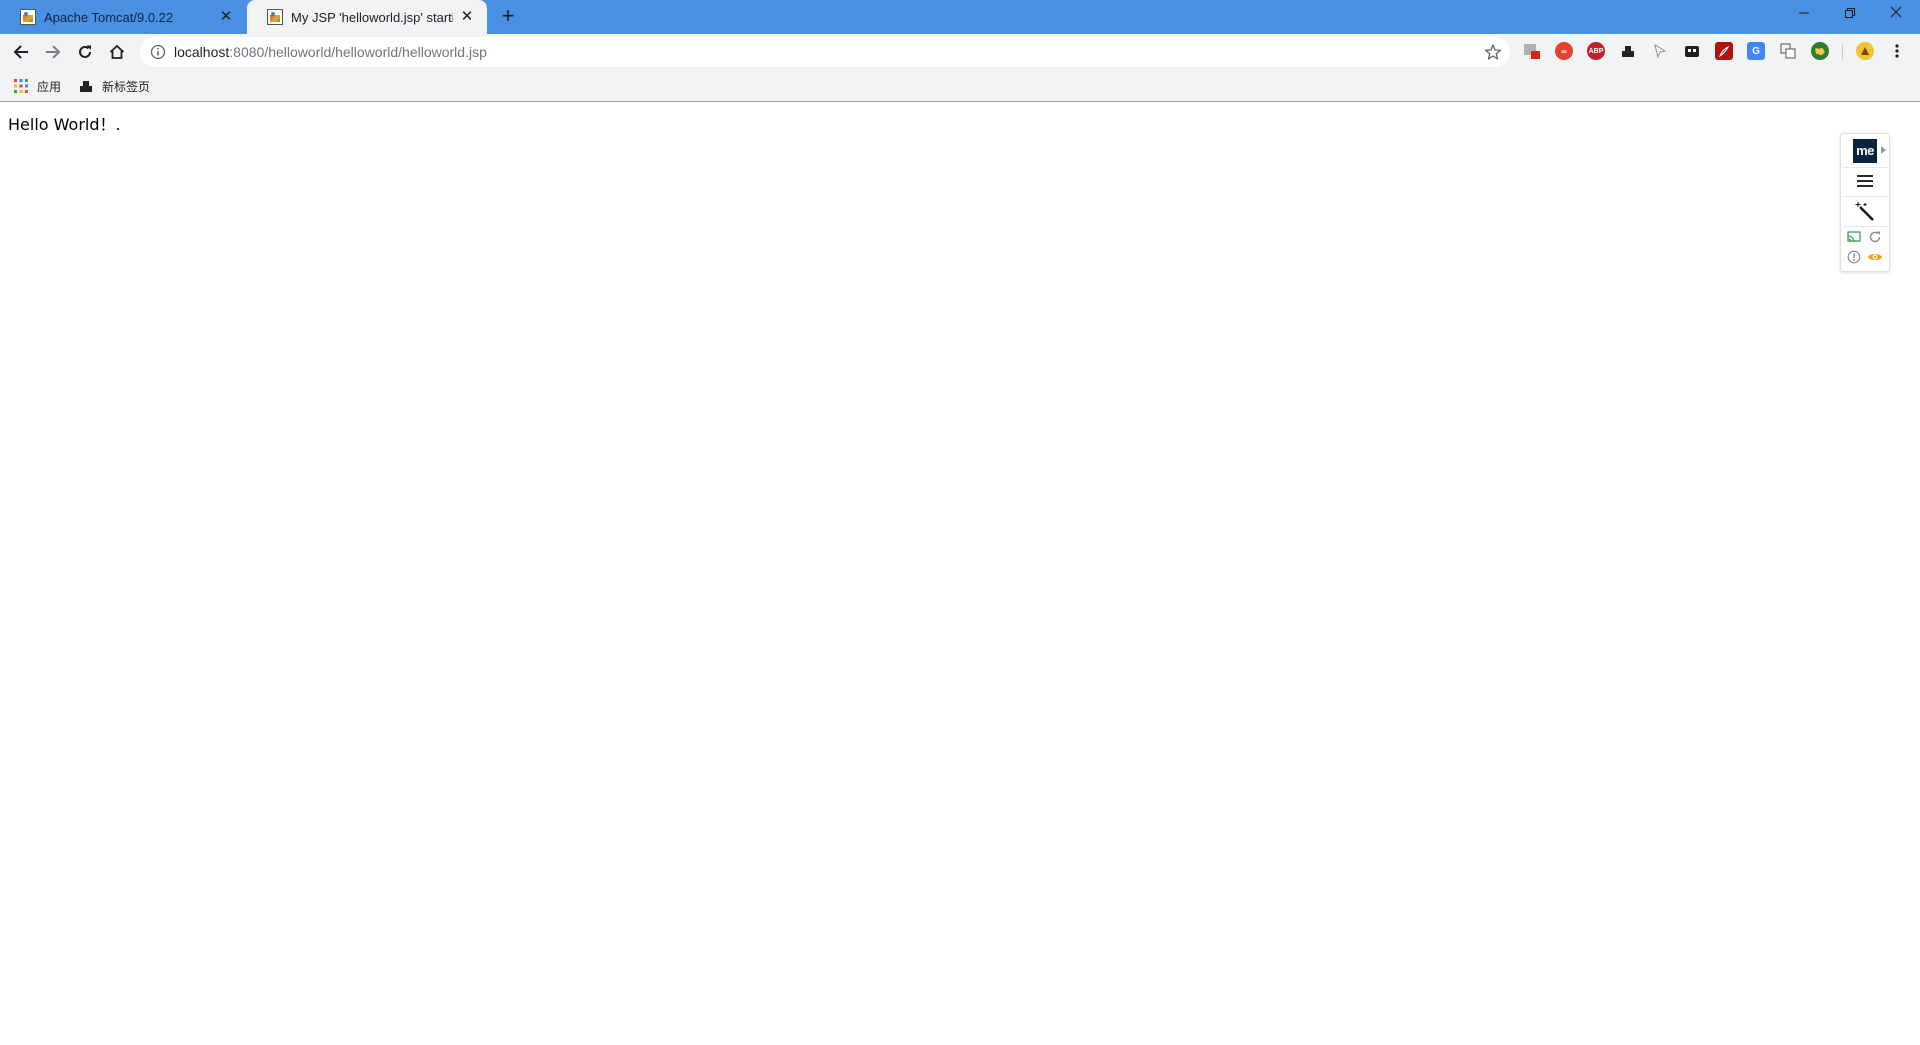 The height and width of the screenshot is (1045, 1920). I want to click on apps-grid-icon, so click(21, 86).